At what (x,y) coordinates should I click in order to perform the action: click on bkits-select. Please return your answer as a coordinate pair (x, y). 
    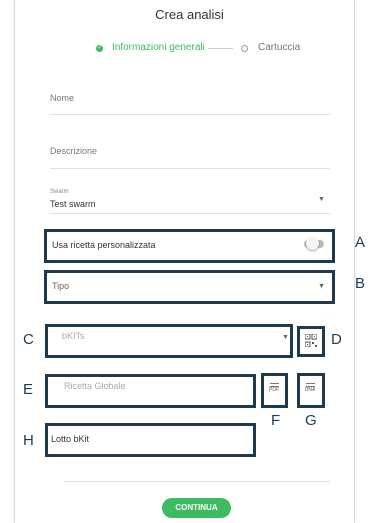
    Looking at the image, I should click on (169, 341).